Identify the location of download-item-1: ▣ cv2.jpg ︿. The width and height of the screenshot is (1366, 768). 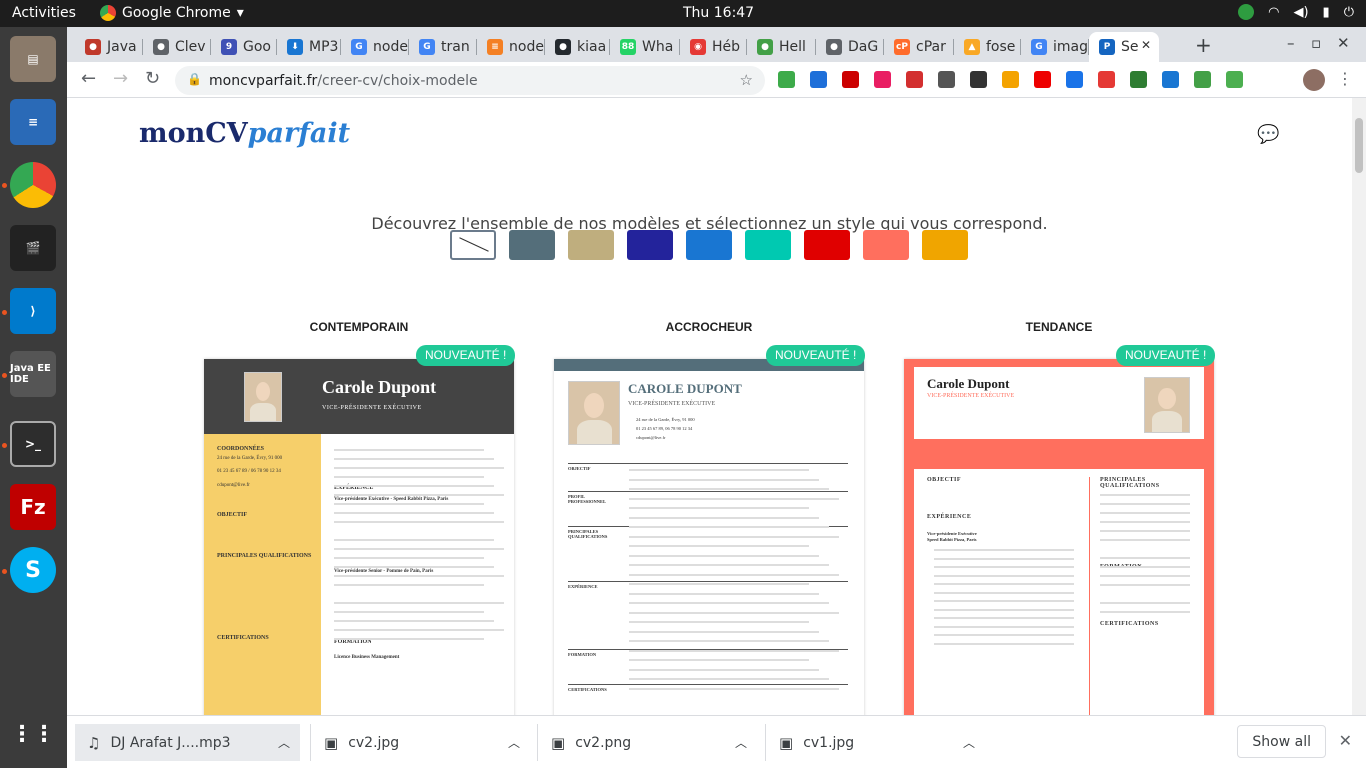
(420, 742).